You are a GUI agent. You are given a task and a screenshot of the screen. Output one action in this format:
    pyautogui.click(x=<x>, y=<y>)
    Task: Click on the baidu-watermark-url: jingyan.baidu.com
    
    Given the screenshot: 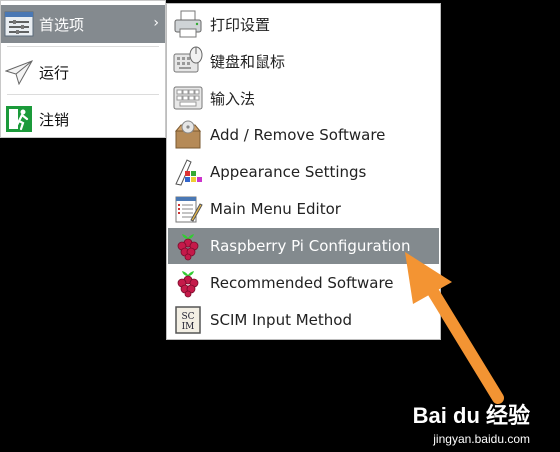 What is the action you would take?
    pyautogui.click(x=481, y=439)
    